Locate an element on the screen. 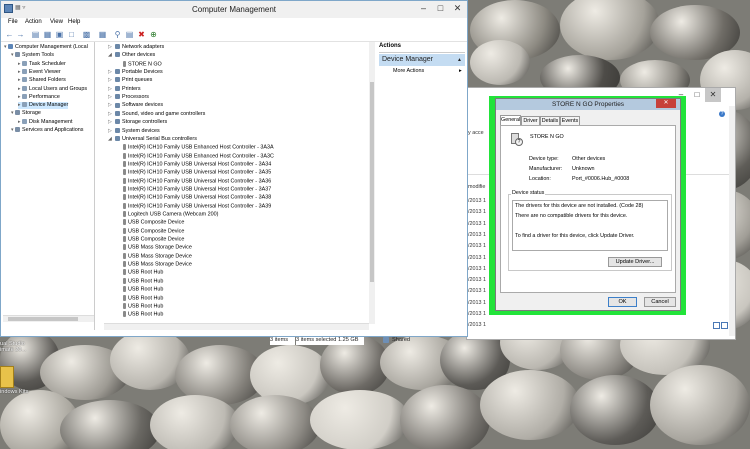 The height and width of the screenshot is (449, 750). forward-icon: → is located at coordinates (20, 34).